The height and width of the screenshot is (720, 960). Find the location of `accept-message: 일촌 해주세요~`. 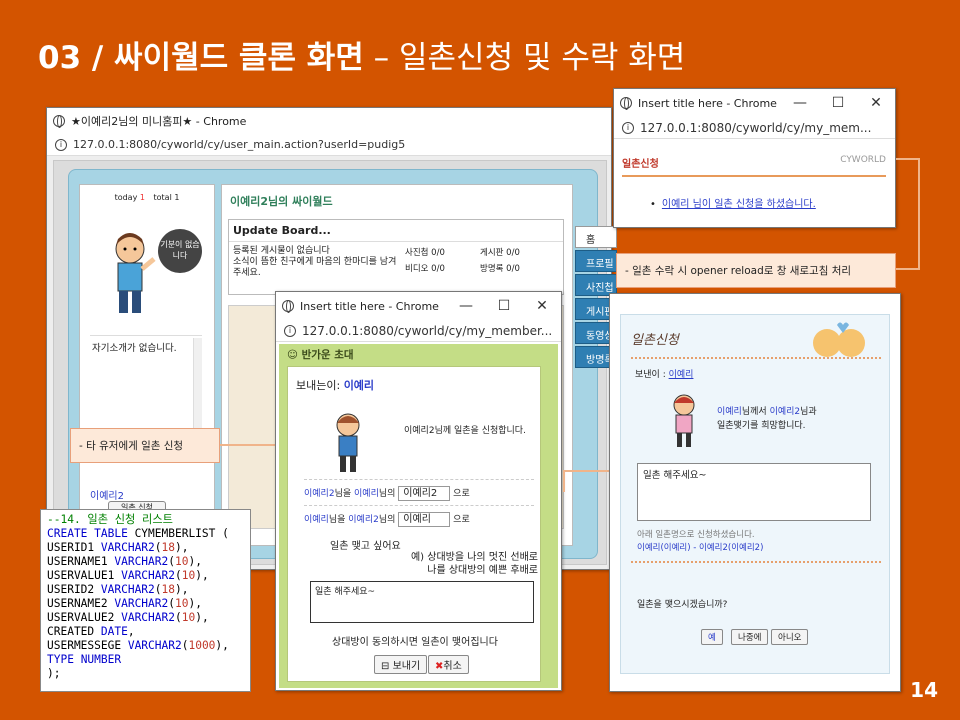

accept-message: 일촌 해주세요~ is located at coordinates (754, 492).